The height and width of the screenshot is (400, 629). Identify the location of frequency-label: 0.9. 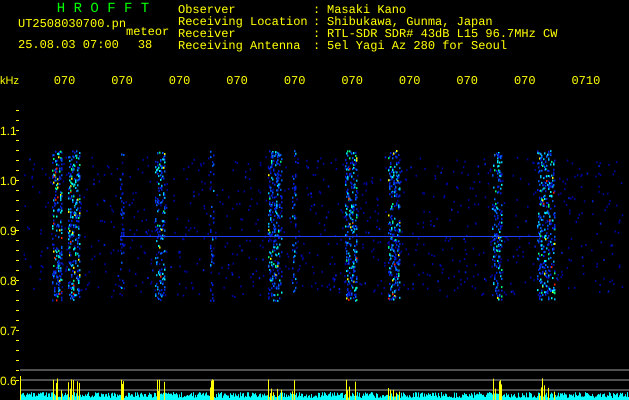
(8, 231).